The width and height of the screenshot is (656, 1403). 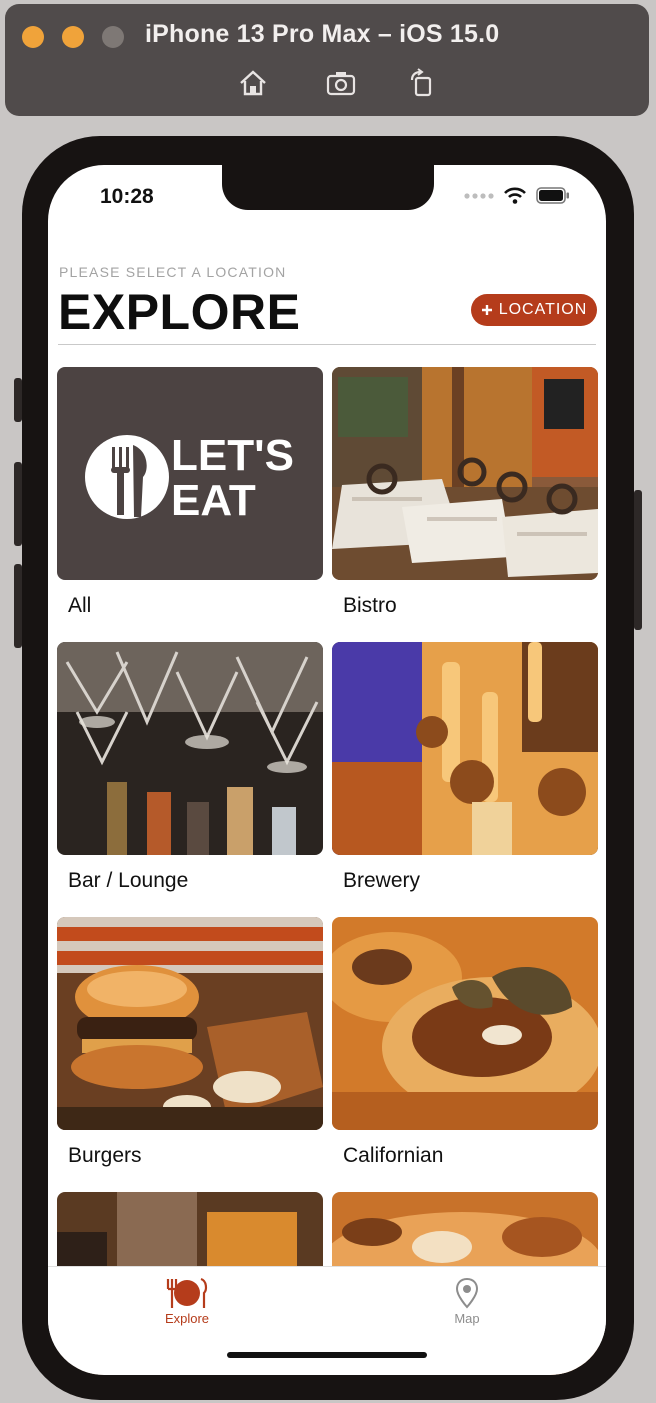 I want to click on mute-switch, so click(x=18, y=400).